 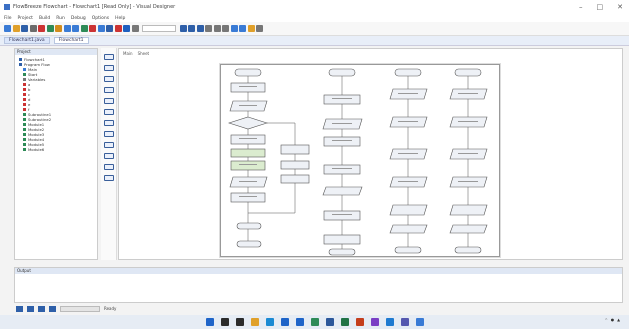 What do you see at coordinates (60, 18) in the screenshot?
I see `menu-run: Run` at bounding box center [60, 18].